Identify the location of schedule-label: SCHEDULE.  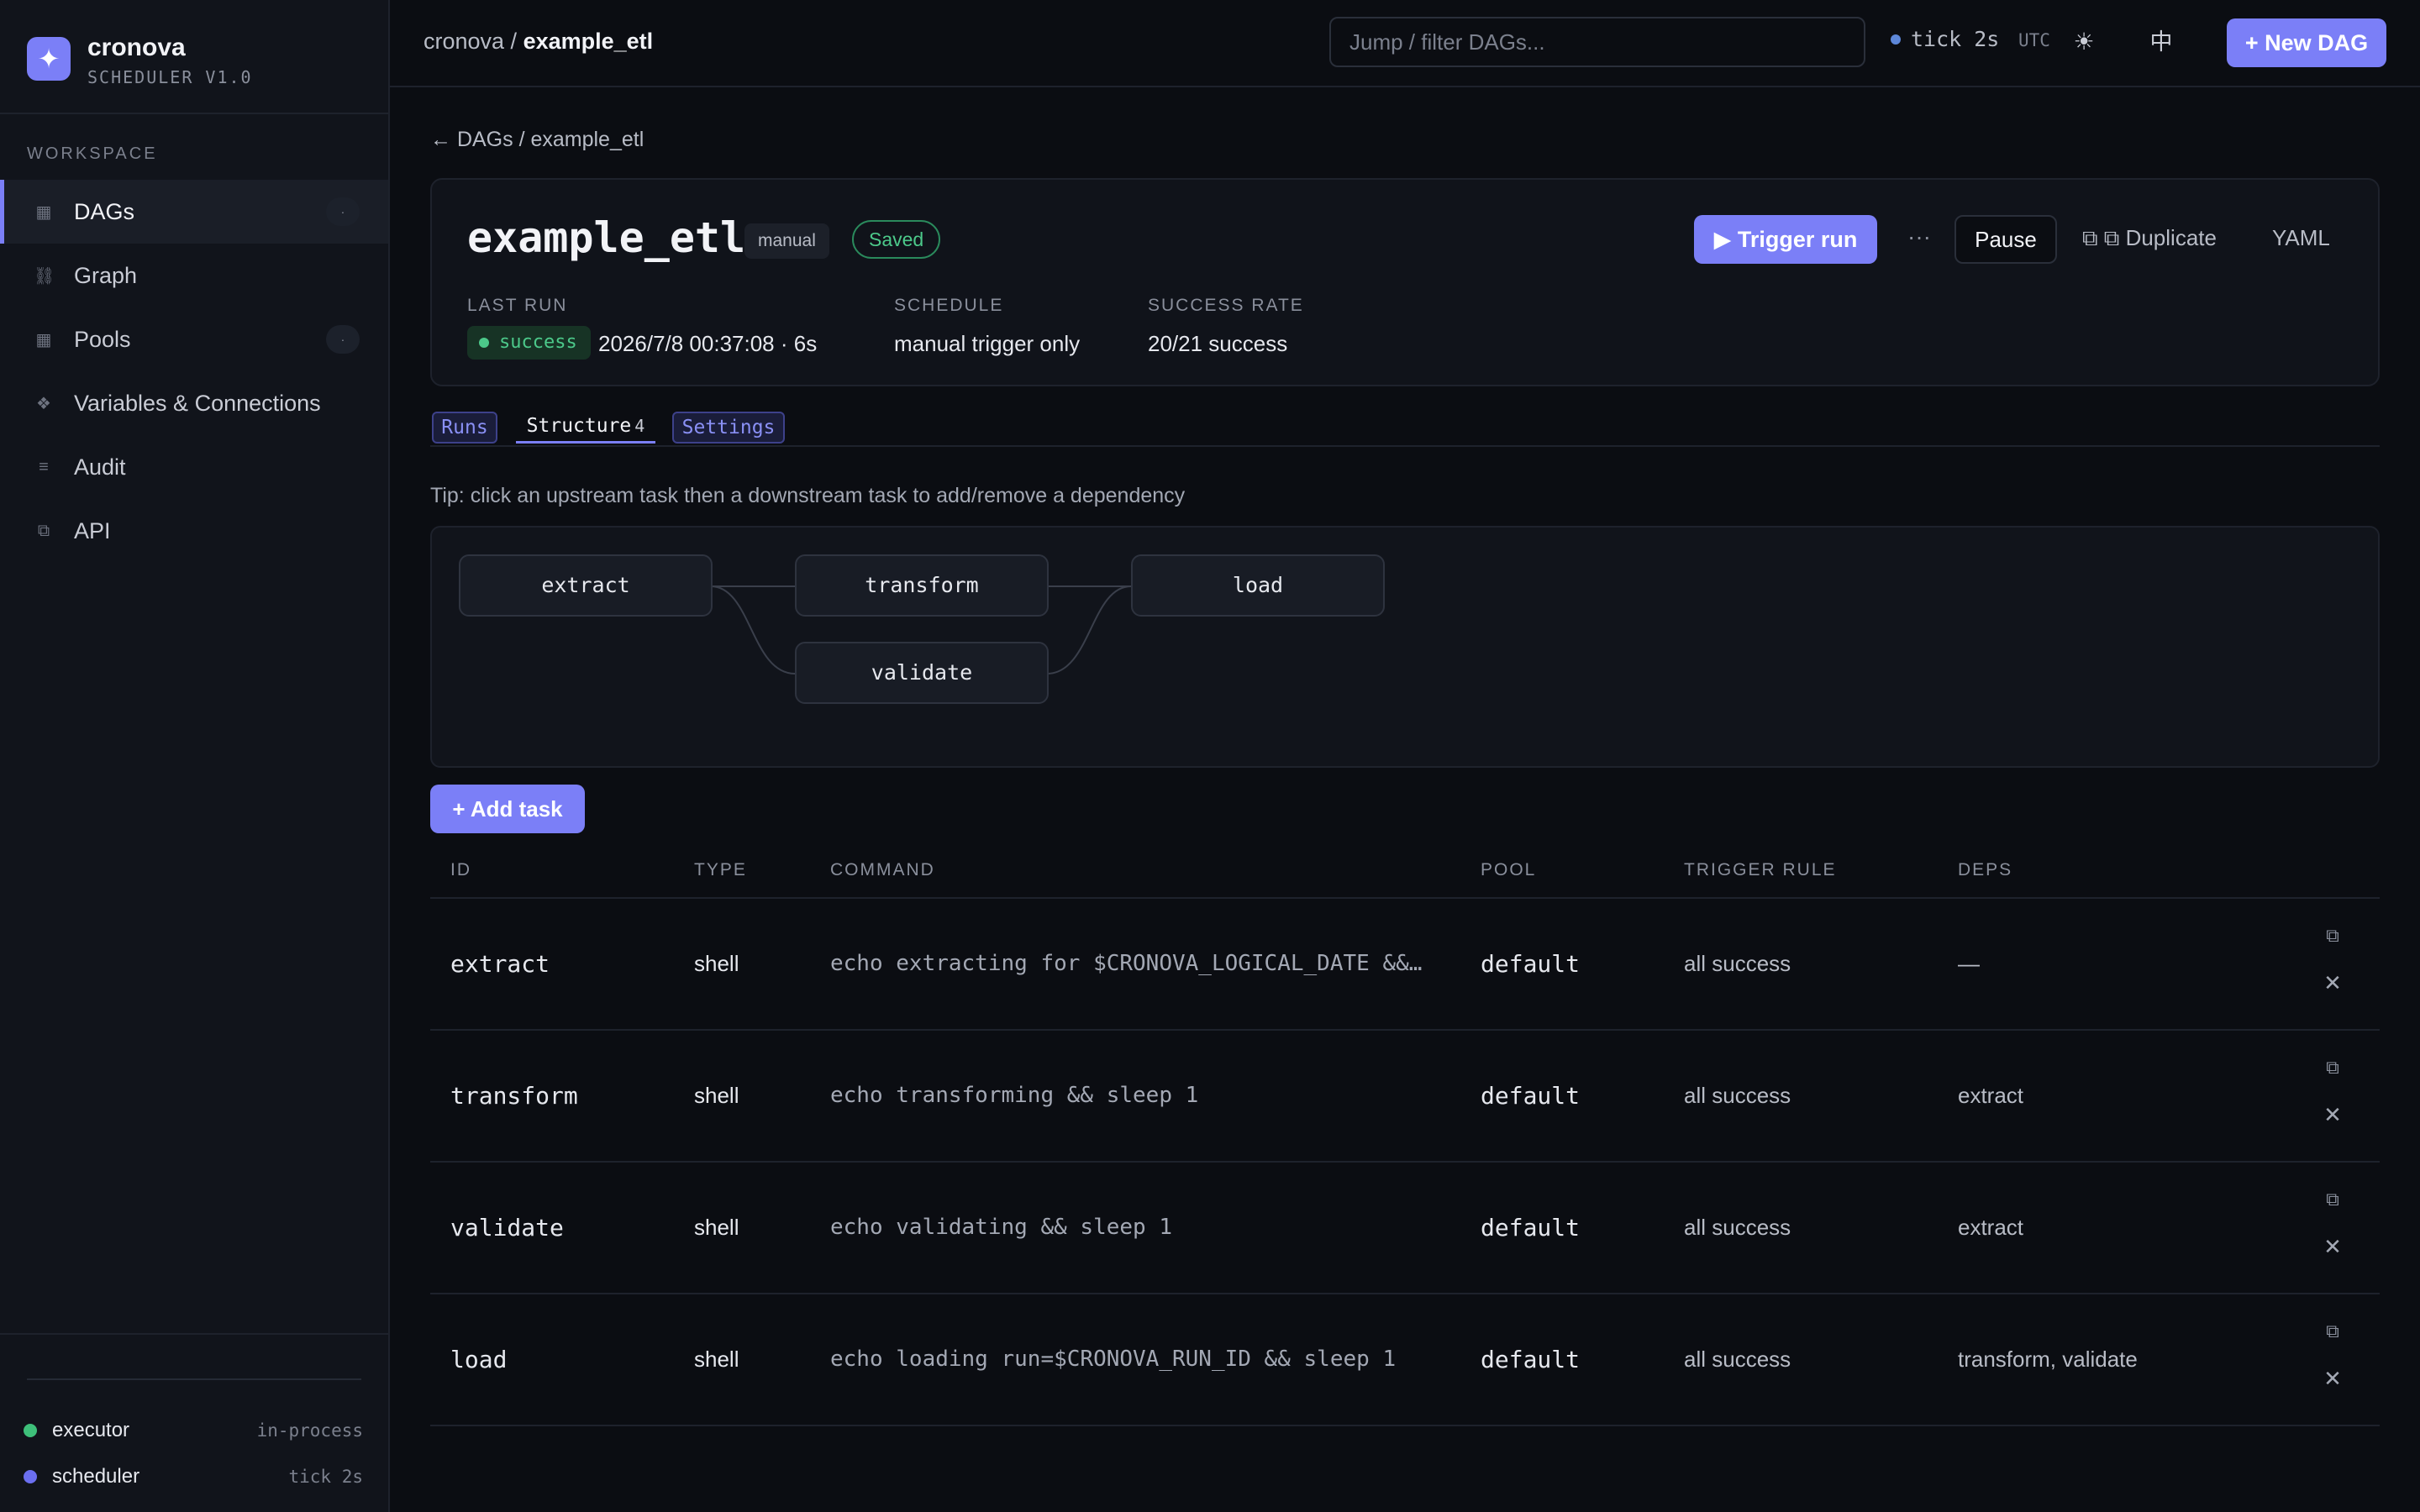
(949, 305).